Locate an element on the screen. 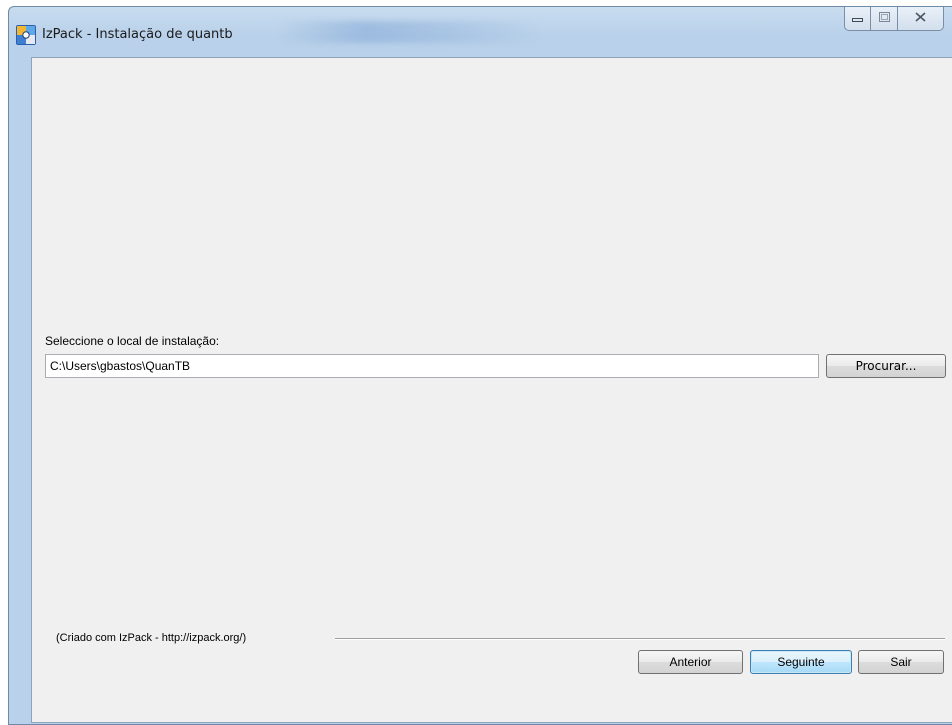 This screenshot has width=952, height=725. minimize-icon is located at coordinates (857, 19).